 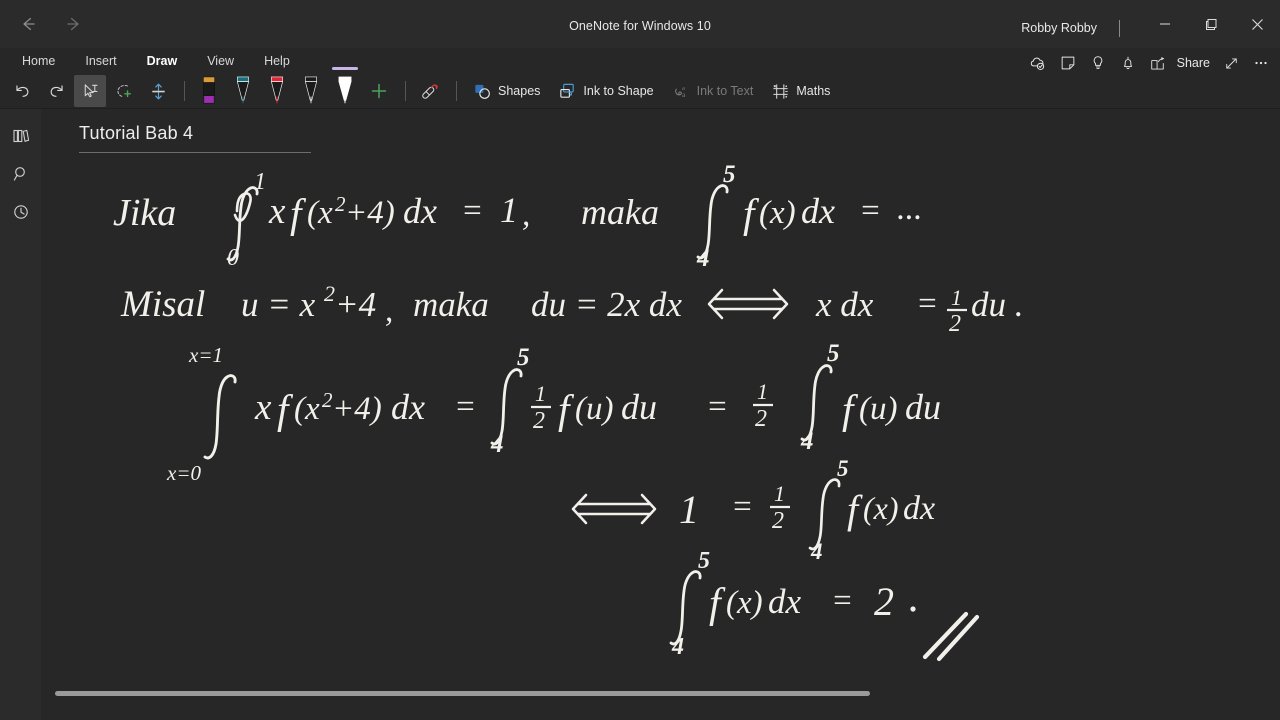 What do you see at coordinates (209, 91) in the screenshot?
I see `highlighter-purple-tool` at bounding box center [209, 91].